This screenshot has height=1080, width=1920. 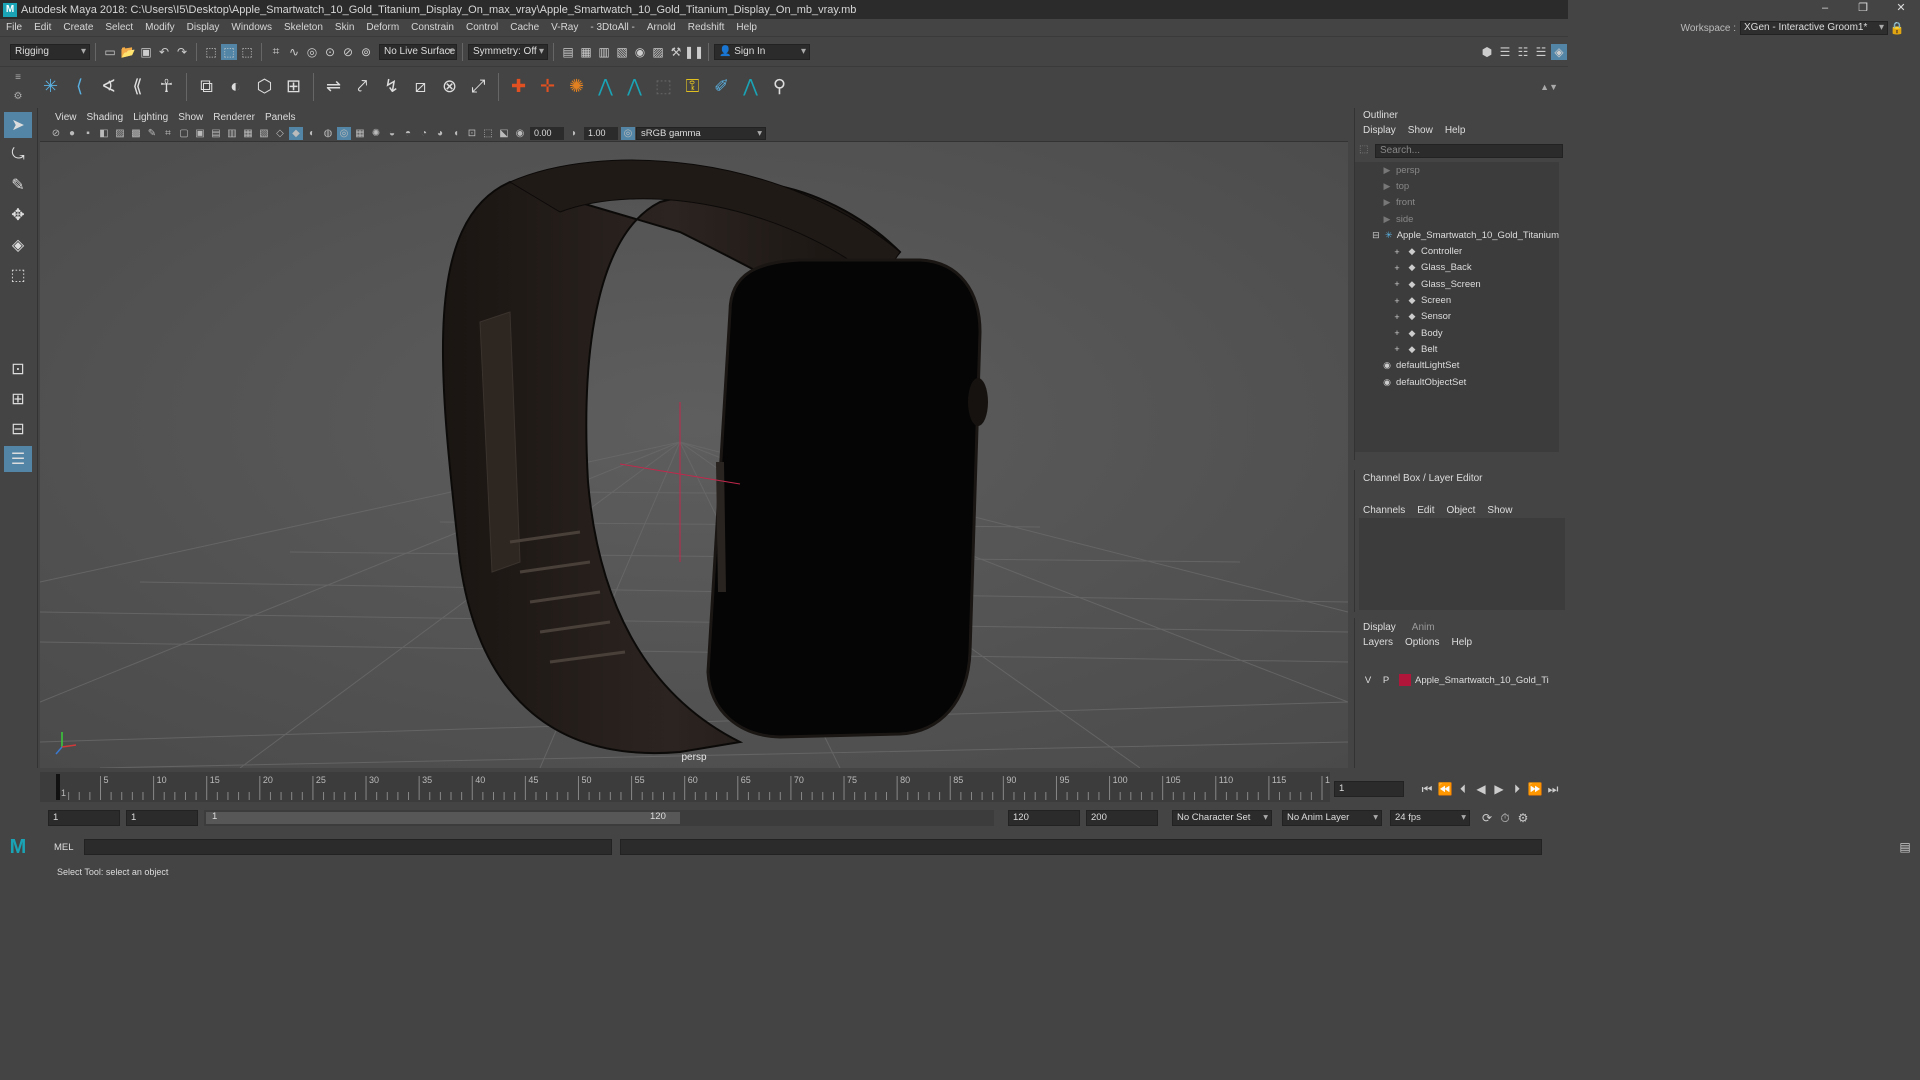 I want to click on outliner-item: ▶ persp, so click(x=1457, y=170).